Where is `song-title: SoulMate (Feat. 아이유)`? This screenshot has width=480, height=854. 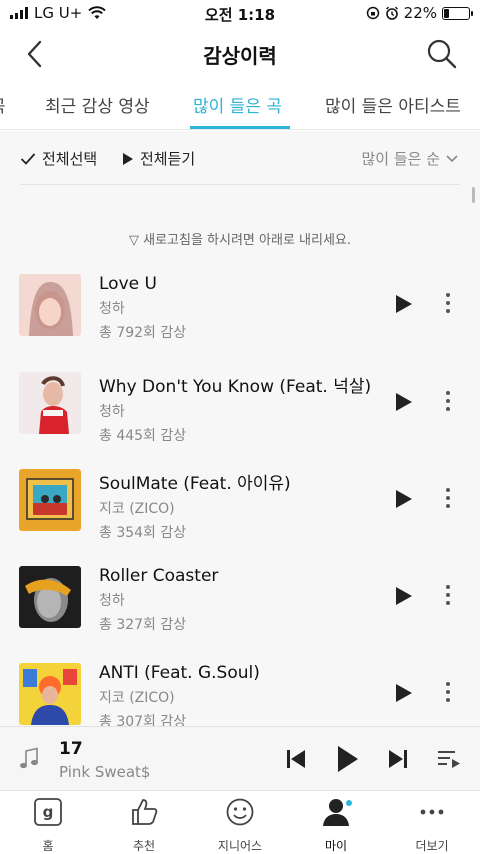 song-title: SoulMate (Feat. 아이유) is located at coordinates (195, 484).